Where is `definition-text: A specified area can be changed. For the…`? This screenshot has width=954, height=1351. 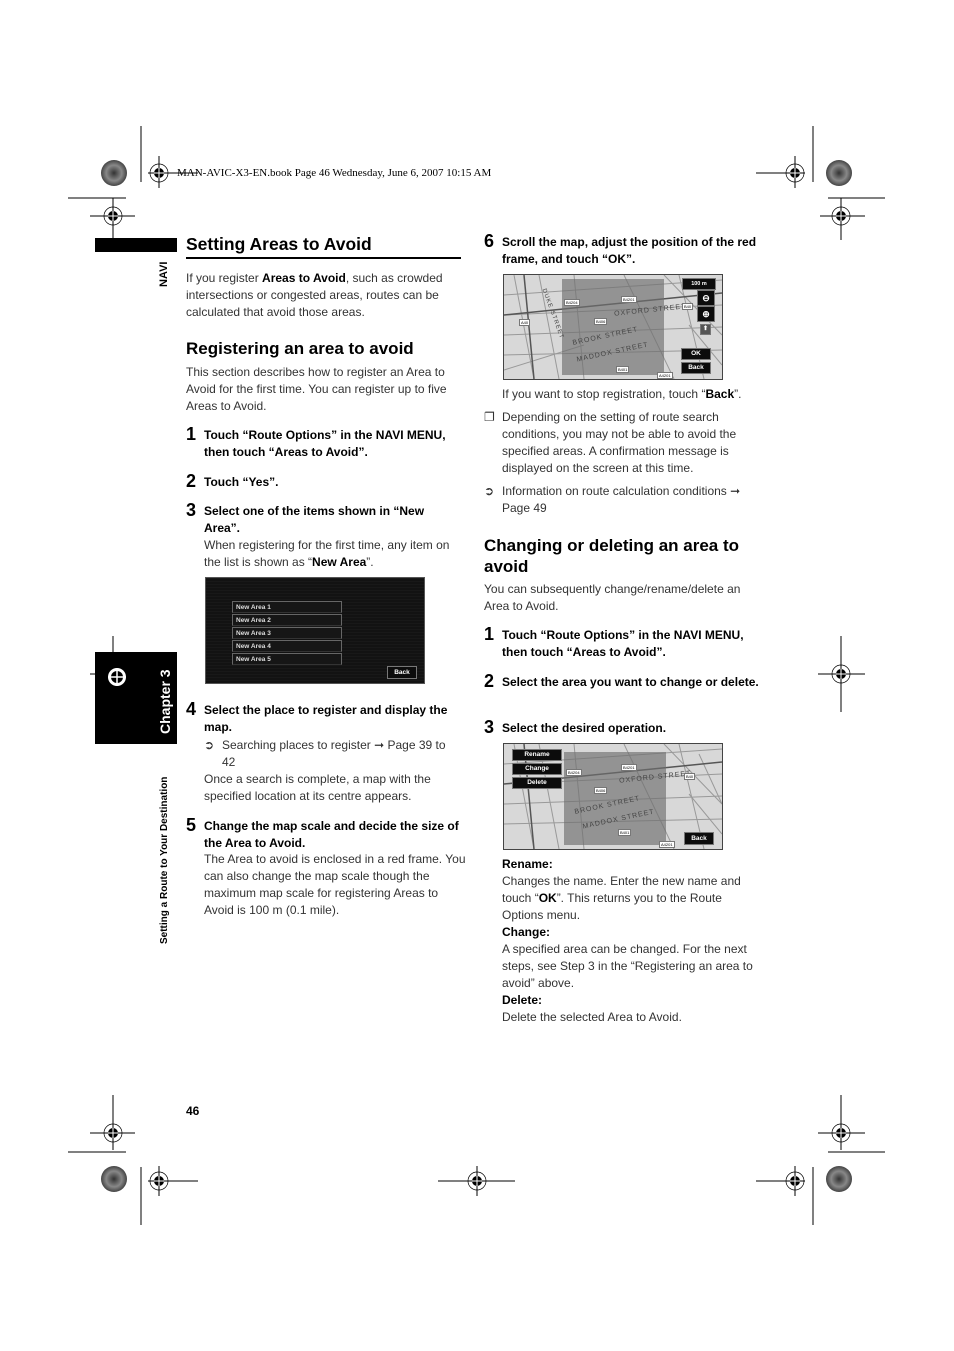
definition-text: A specified area can be changed. For the… is located at coordinates (627, 966).